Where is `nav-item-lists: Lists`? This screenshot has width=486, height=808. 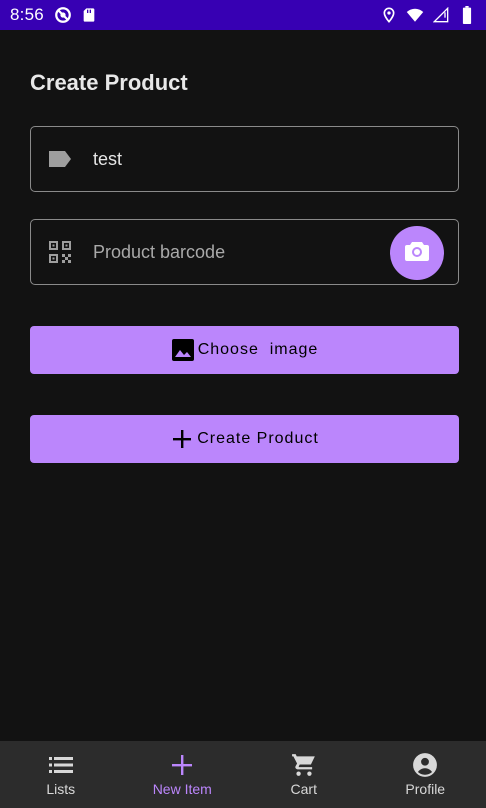
nav-item-lists: Lists is located at coordinates (61, 774).